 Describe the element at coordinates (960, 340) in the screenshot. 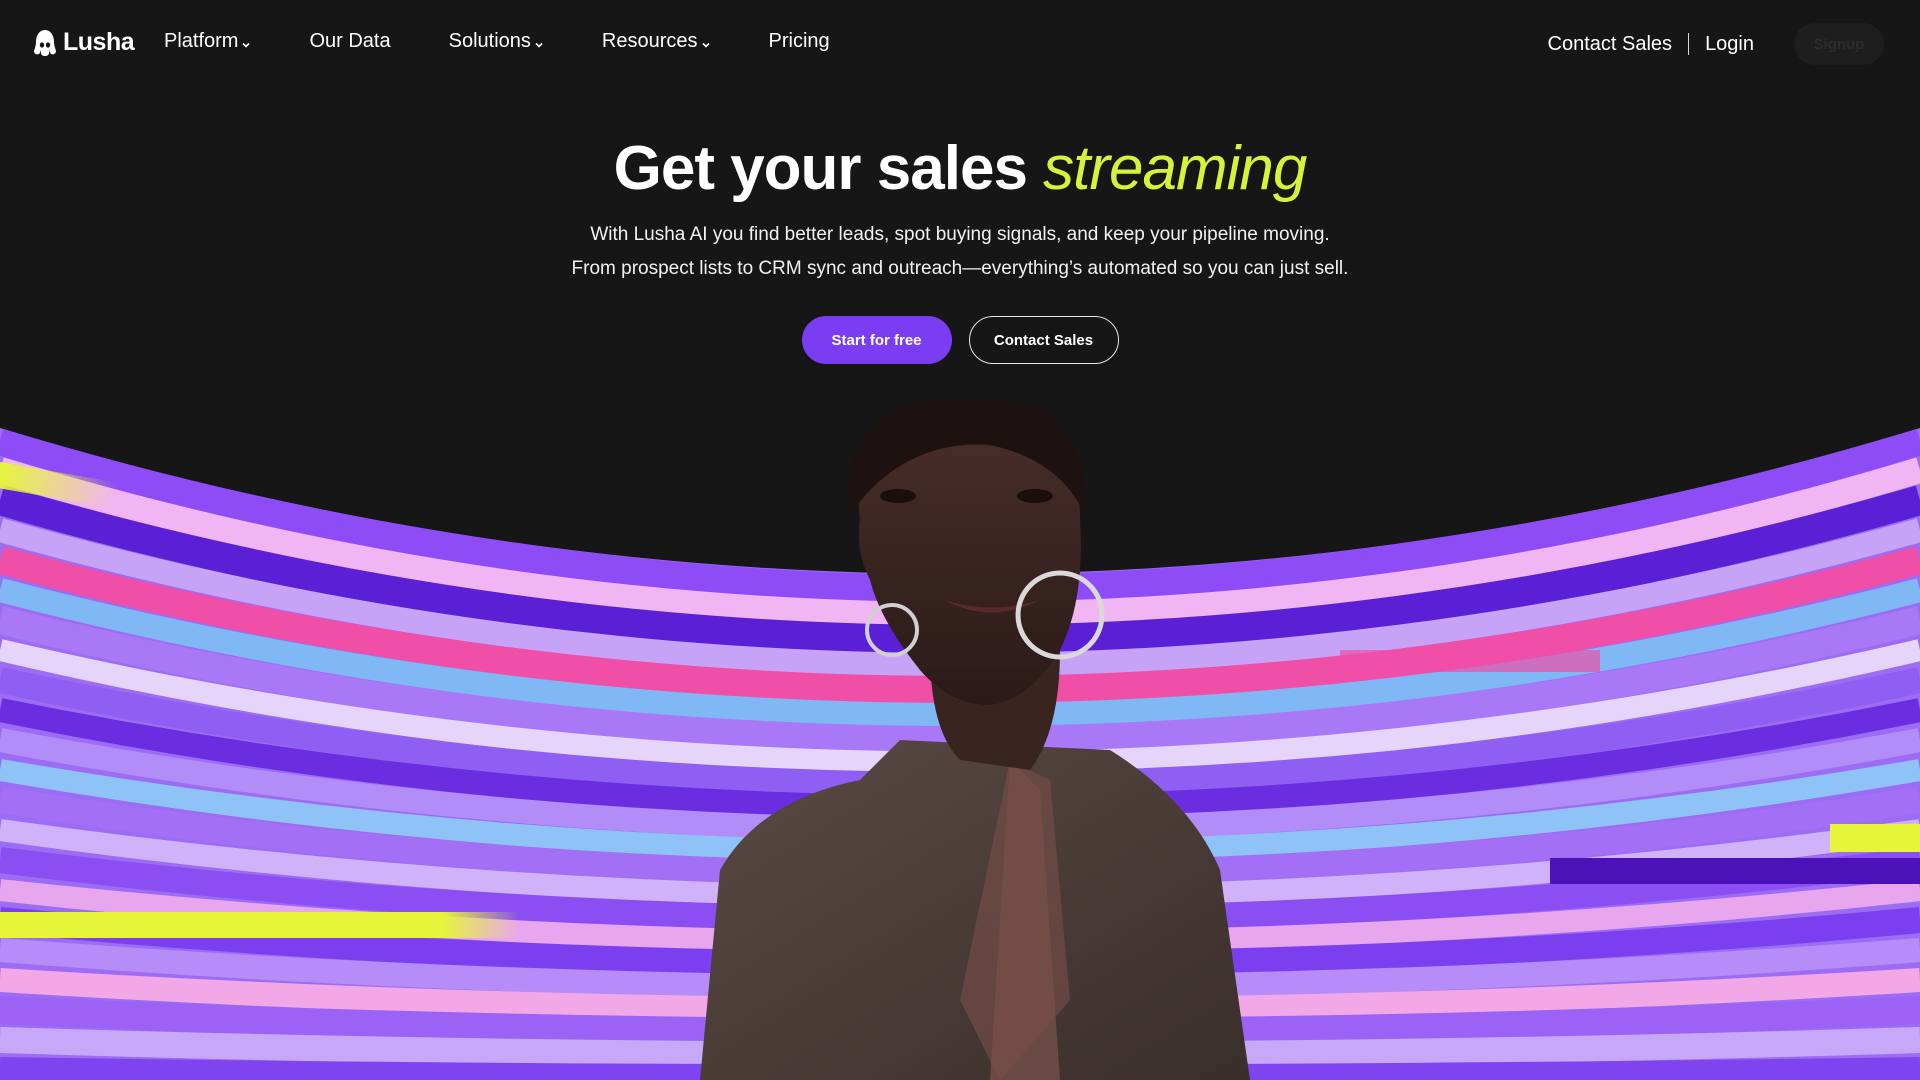

I see `hero-ctas: Start for free Contact Sales` at that location.